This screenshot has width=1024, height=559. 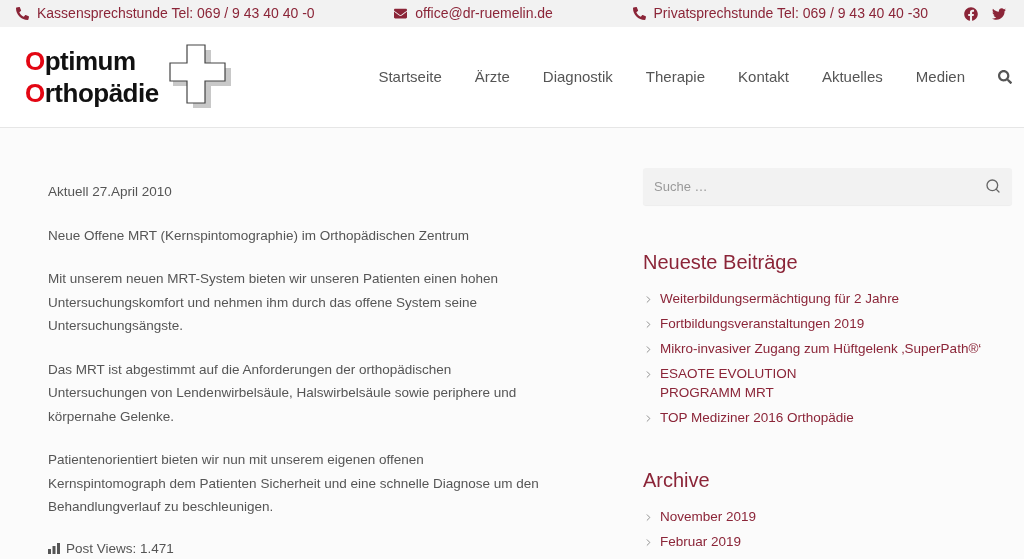 I want to click on contact-text: Privatsprechstunde Tel: 069 / 9 43 40 40 -30, so click(x=790, y=13).